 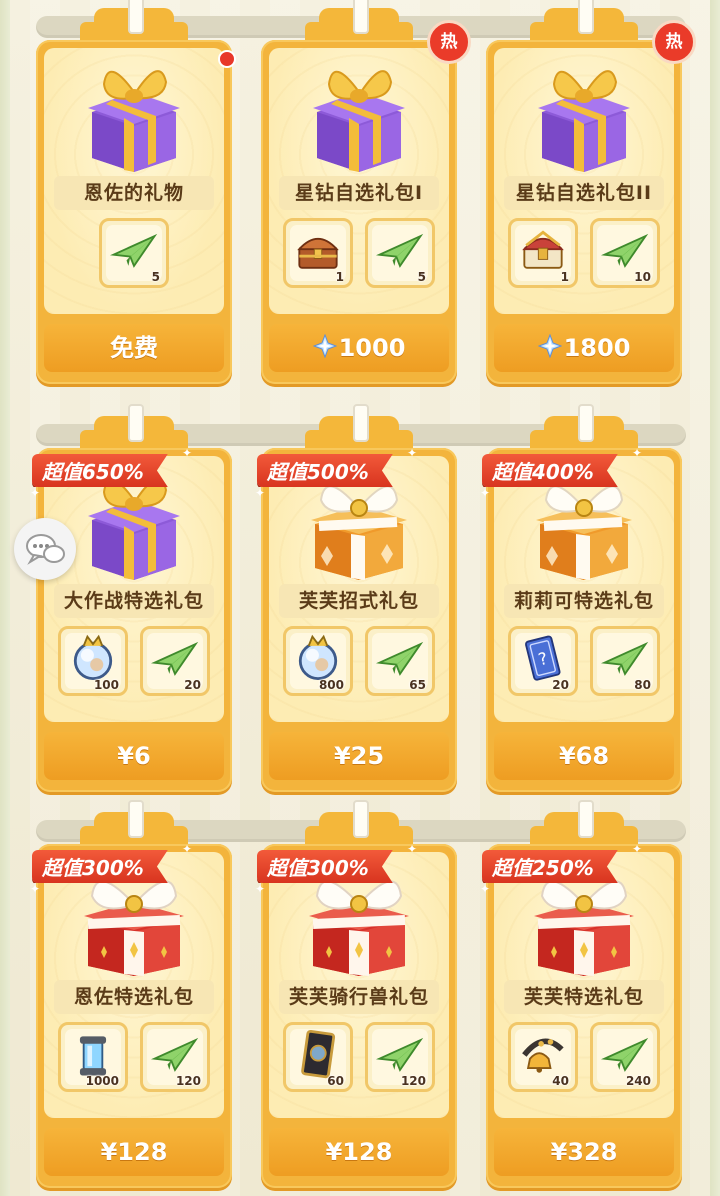 I want to click on price-label: 1000, so click(x=372, y=348).